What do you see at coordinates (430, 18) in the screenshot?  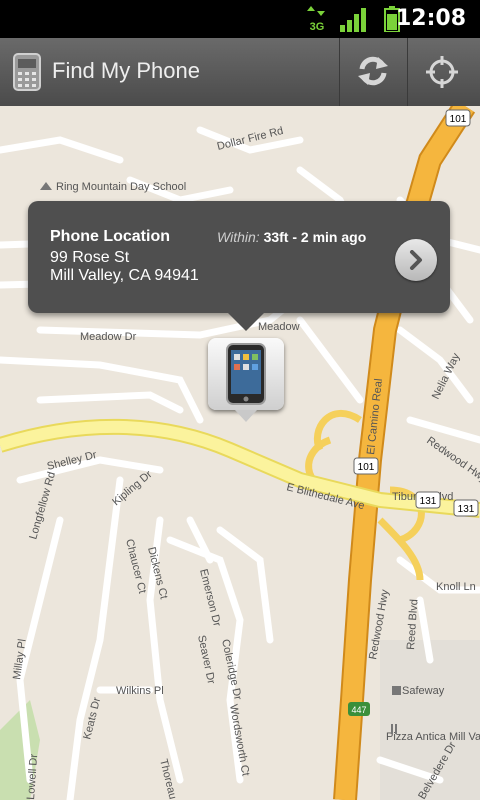 I see `clock: 12:08` at bounding box center [430, 18].